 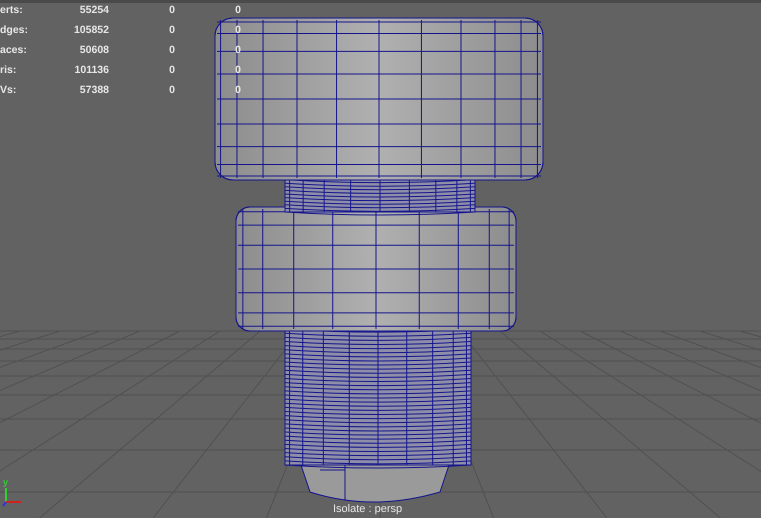 I want to click on stat-label: erts:, so click(x=12, y=10).